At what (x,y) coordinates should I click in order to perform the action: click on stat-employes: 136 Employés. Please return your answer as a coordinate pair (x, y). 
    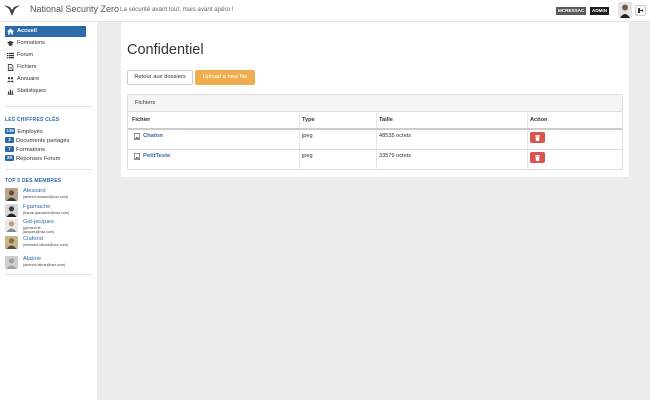
    Looking at the image, I should click on (24, 132).